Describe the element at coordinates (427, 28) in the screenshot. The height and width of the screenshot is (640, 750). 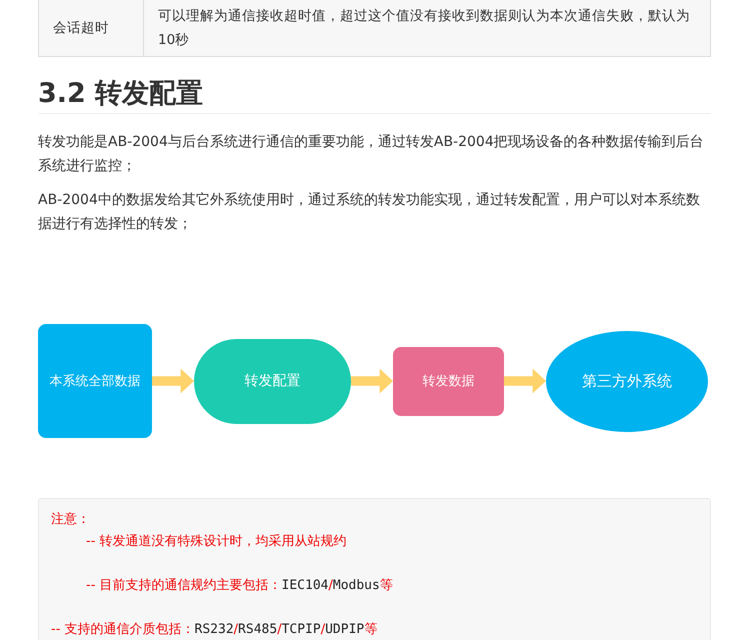
I see `table-cell: 可以理解为通信接收超时值，超过这个值没有接收到数据则认为本次通信失败，默认为10秒` at that location.